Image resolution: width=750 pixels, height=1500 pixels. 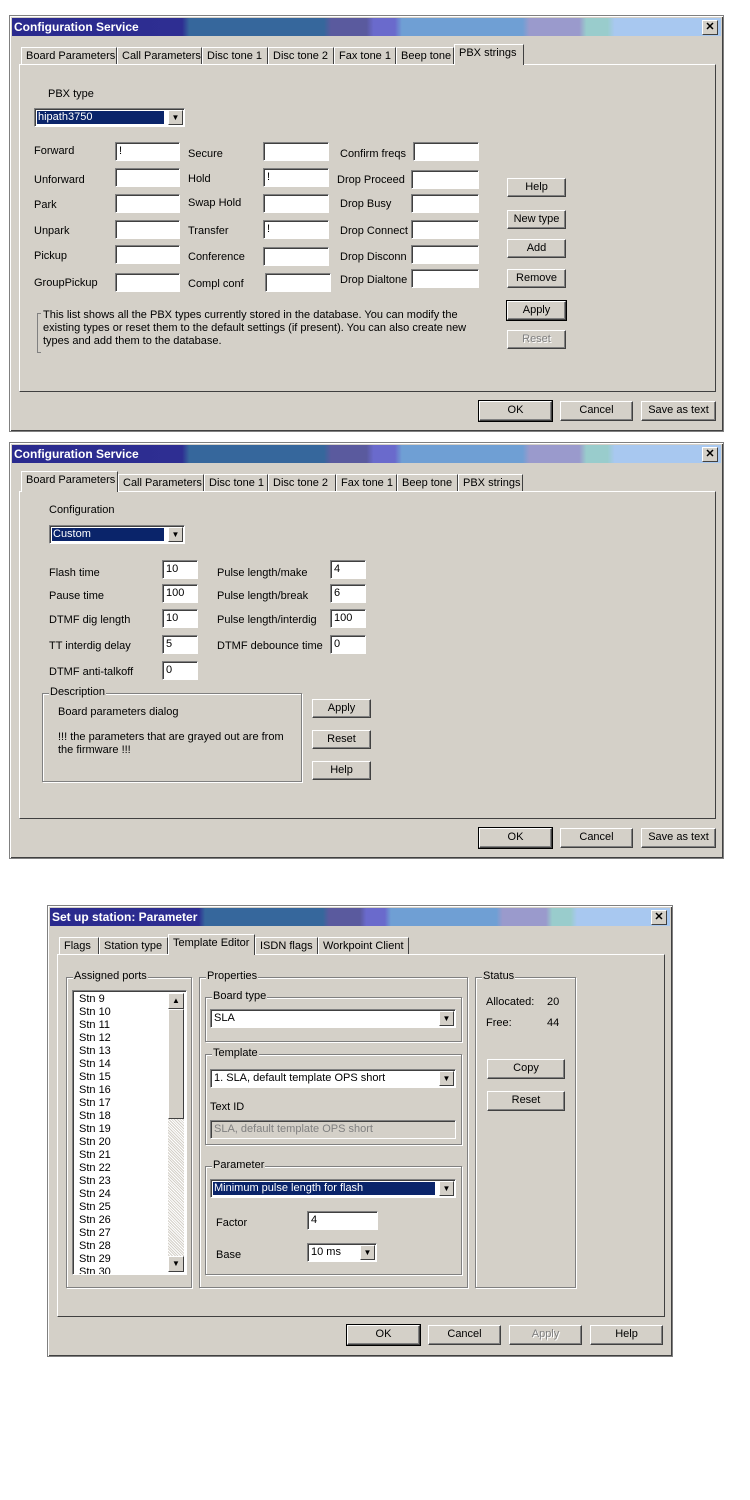 I want to click on list-item: Stn 12, so click(x=120, y=1038).